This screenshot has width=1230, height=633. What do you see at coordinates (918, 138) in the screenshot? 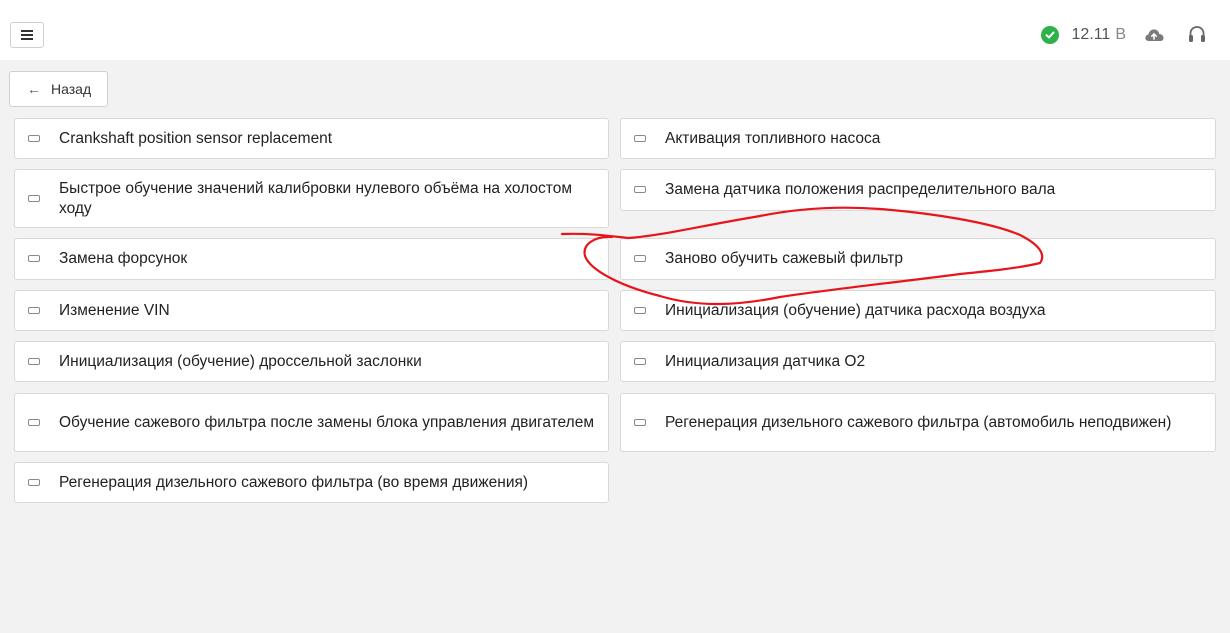
I see `procedure-item: Активация топливного насоса` at bounding box center [918, 138].